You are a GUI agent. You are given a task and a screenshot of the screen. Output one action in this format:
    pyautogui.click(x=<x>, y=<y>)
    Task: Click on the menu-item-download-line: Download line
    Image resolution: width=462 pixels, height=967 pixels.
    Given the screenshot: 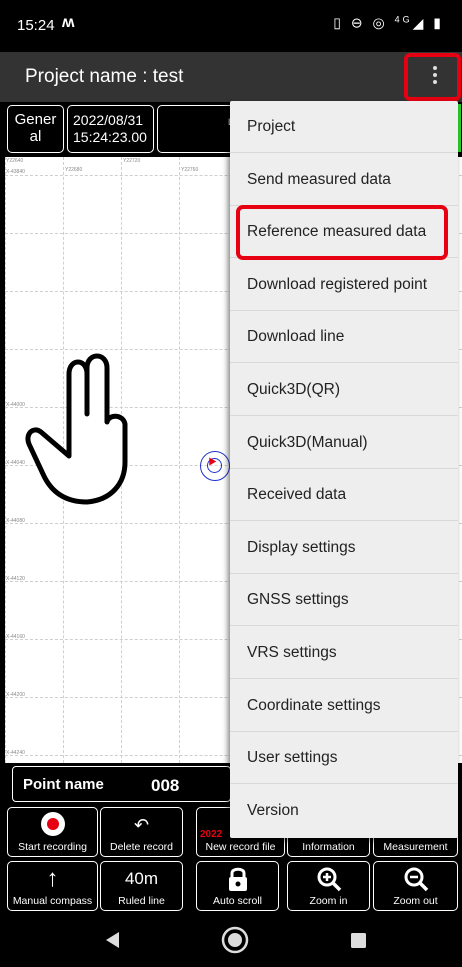 What is the action you would take?
    pyautogui.click(x=344, y=337)
    